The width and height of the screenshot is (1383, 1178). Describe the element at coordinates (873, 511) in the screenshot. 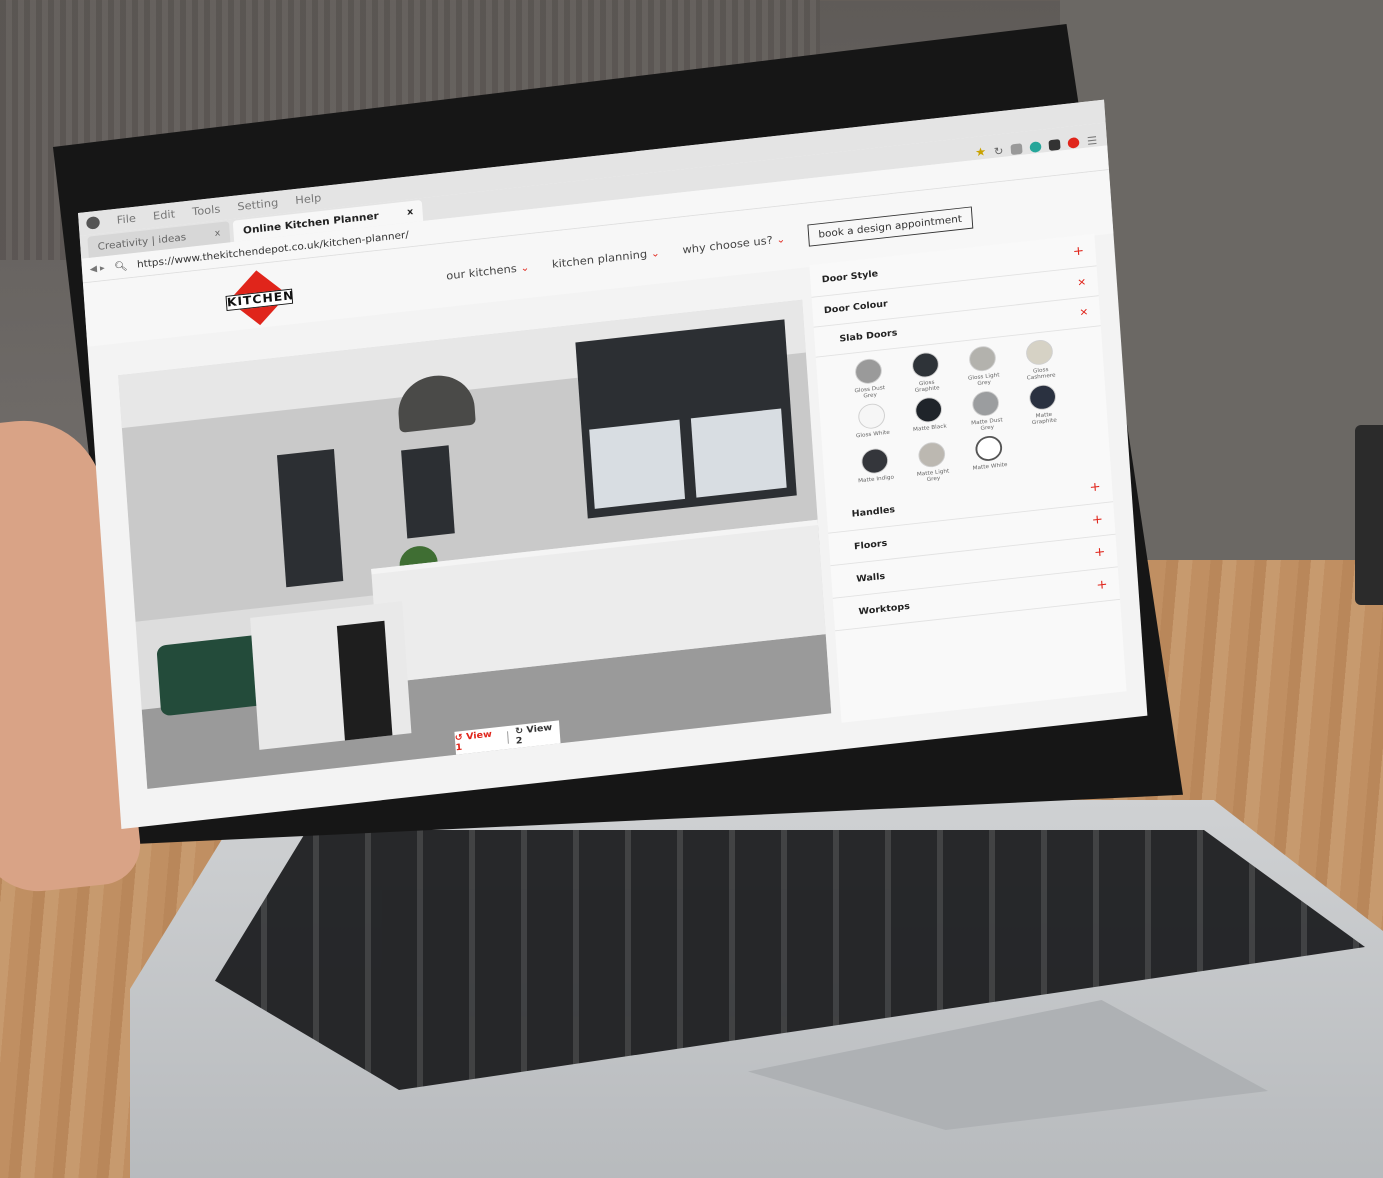

I see `section-label: Handles` at that location.